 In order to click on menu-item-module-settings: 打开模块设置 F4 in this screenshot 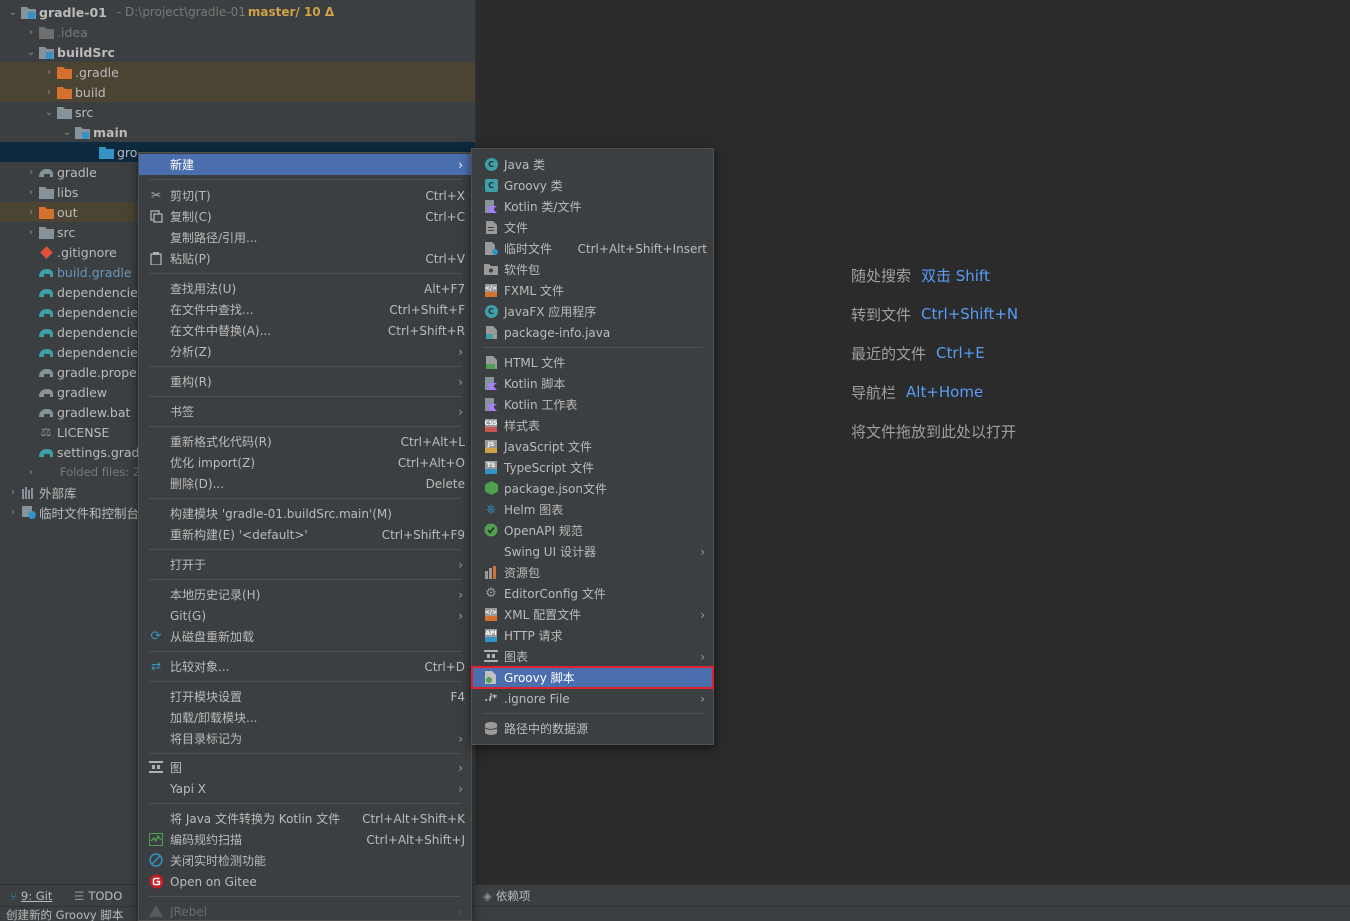, I will do `click(305, 696)`.